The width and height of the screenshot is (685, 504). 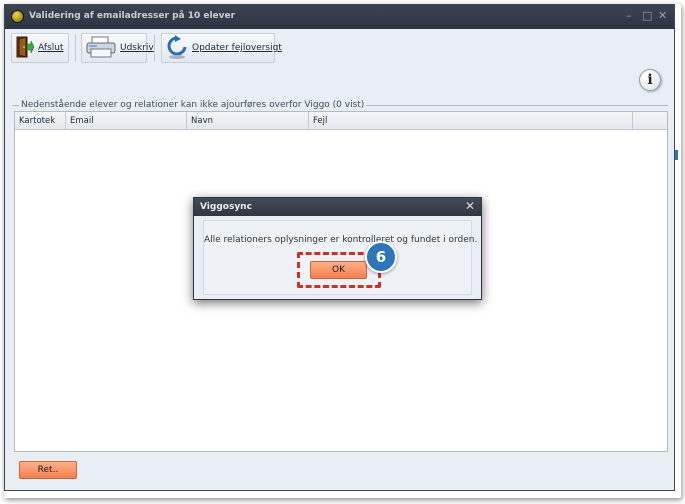 What do you see at coordinates (662, 15) in the screenshot?
I see `close-window-button: ✕` at bounding box center [662, 15].